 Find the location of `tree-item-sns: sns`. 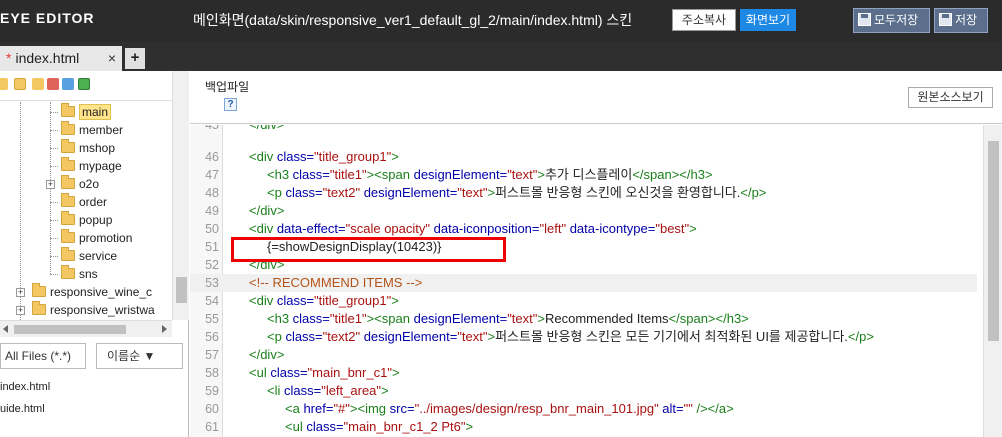

tree-item-sns: sns is located at coordinates (74, 274).